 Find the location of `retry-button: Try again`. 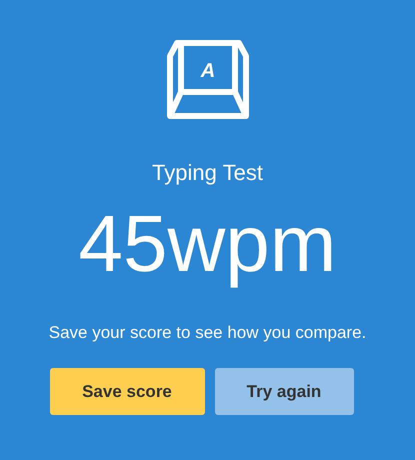

retry-button: Try again is located at coordinates (284, 391).